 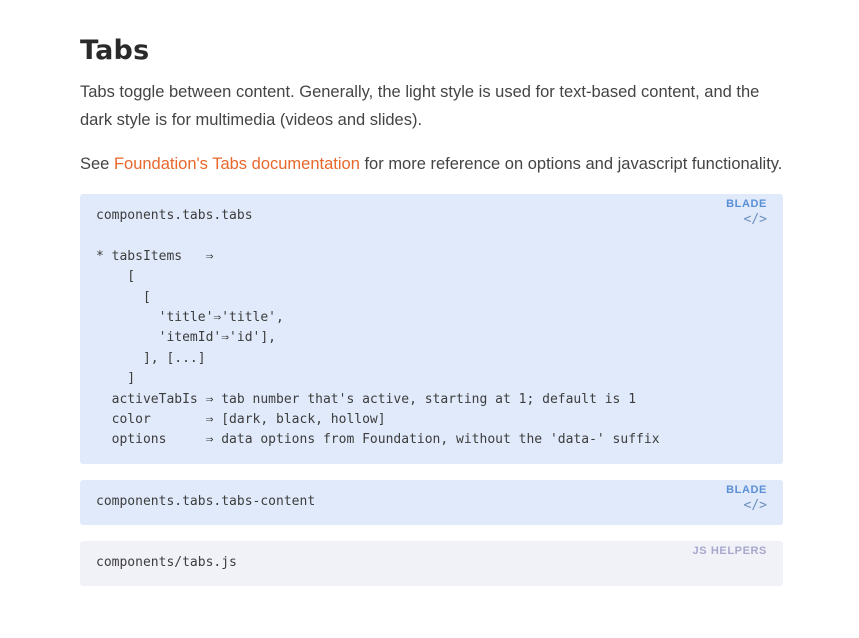 What do you see at coordinates (151, 358) in the screenshot?
I see `code-line: ], [...]` at bounding box center [151, 358].